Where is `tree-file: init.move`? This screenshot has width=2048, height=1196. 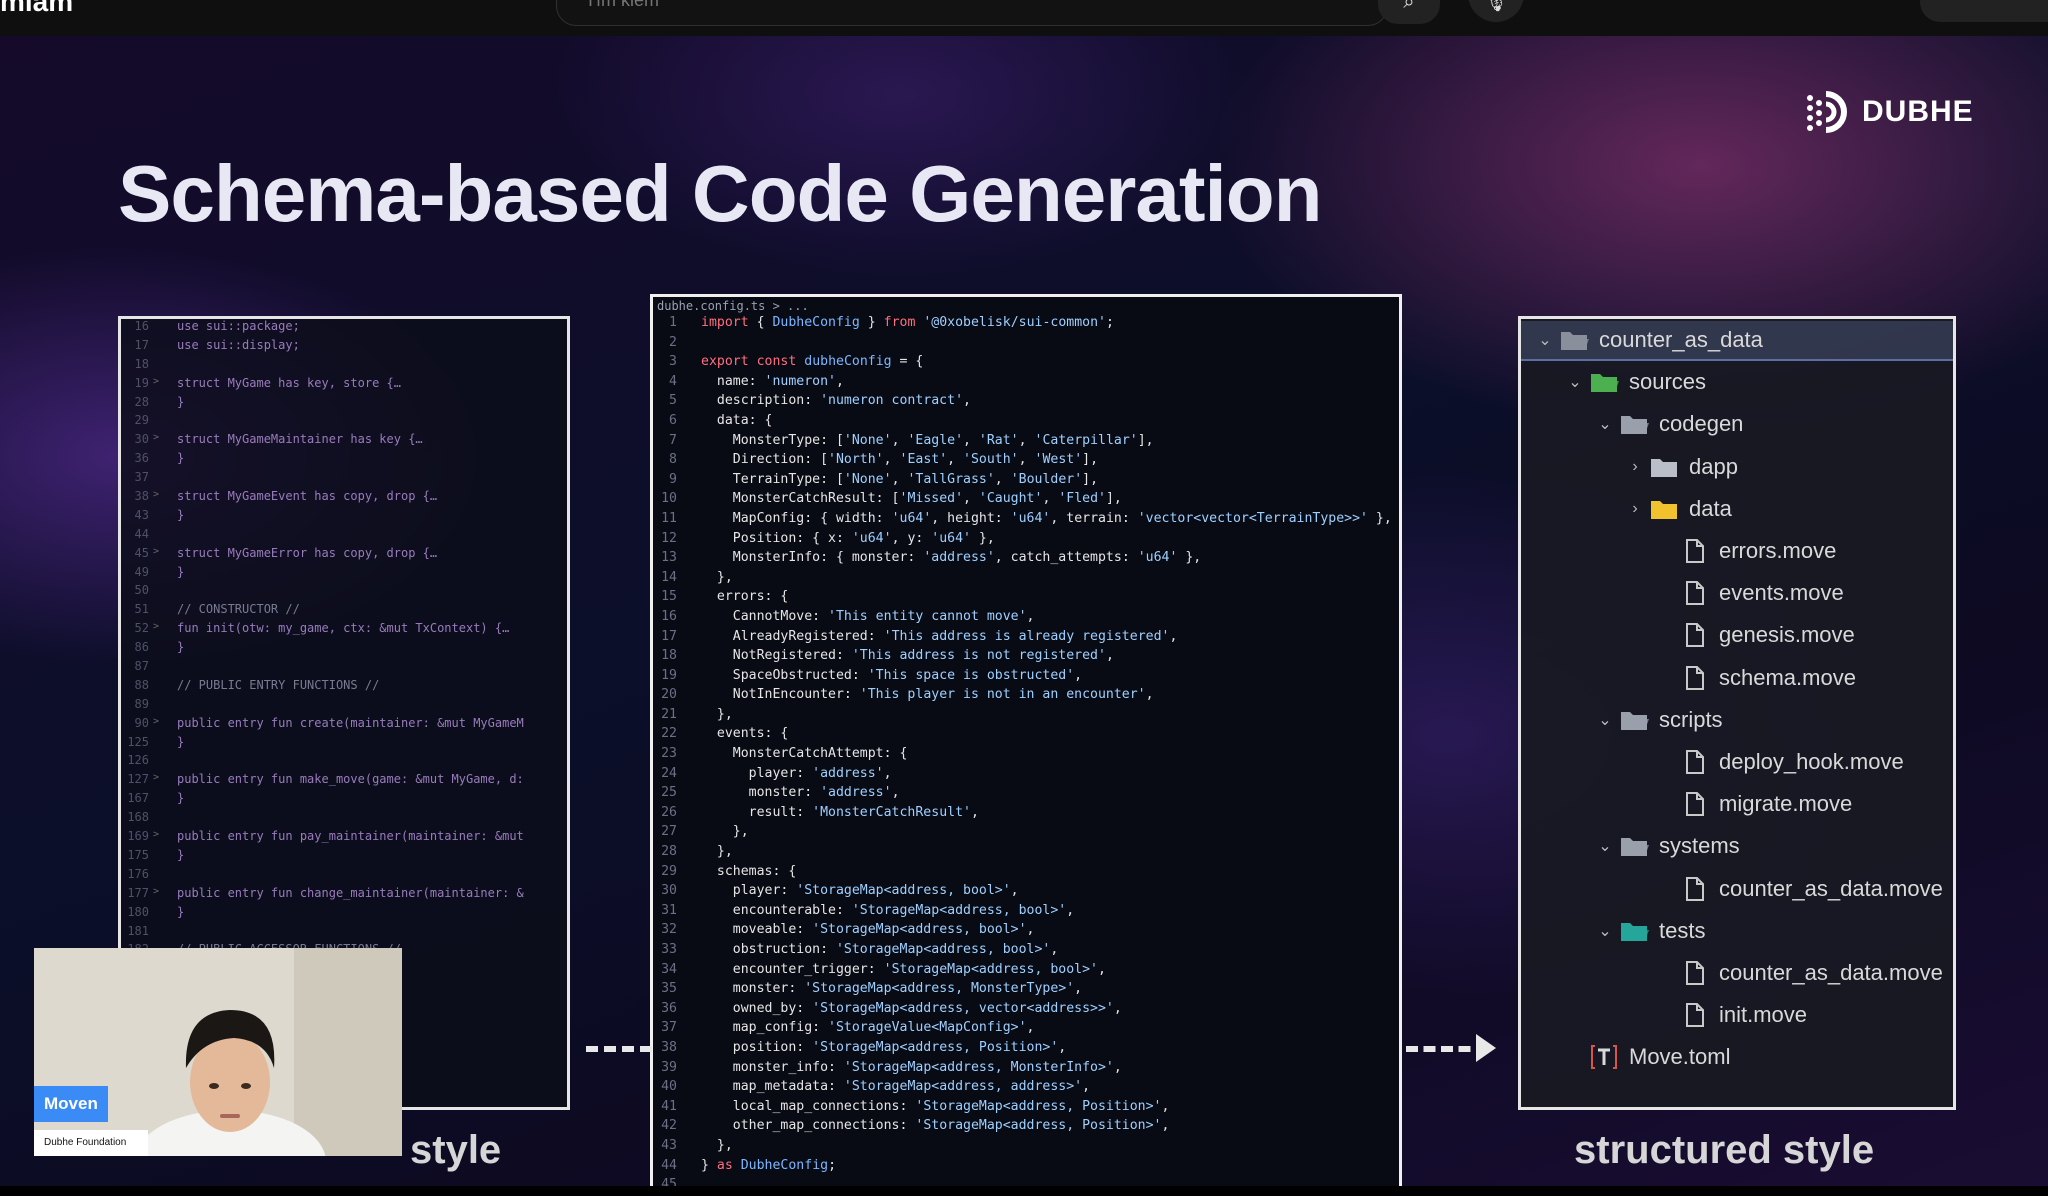
tree-file: init.move is located at coordinates (1737, 1015).